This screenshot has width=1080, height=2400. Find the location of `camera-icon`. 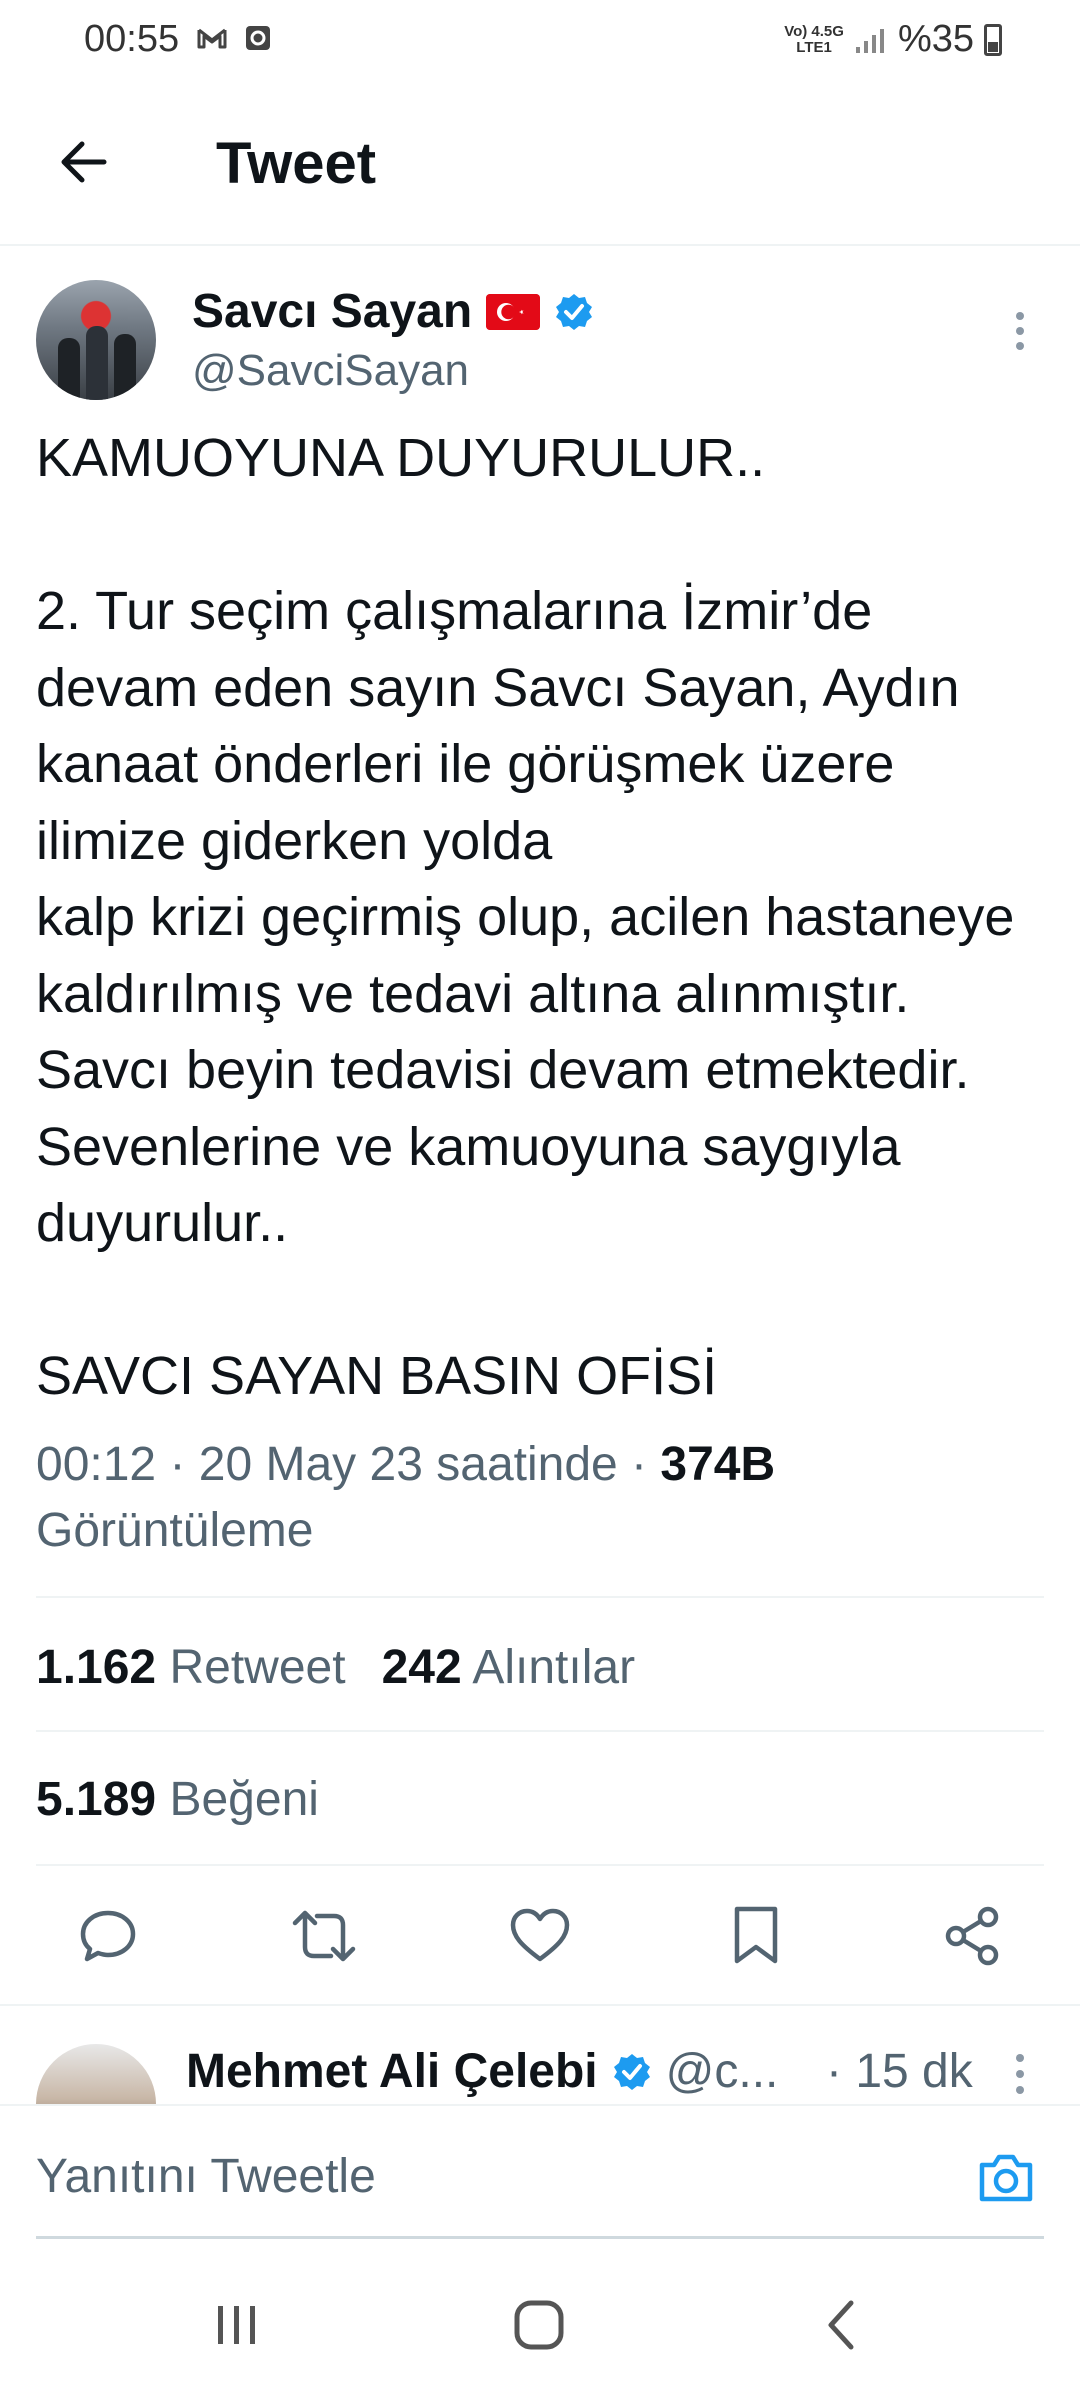

camera-icon is located at coordinates (1006, 2178).